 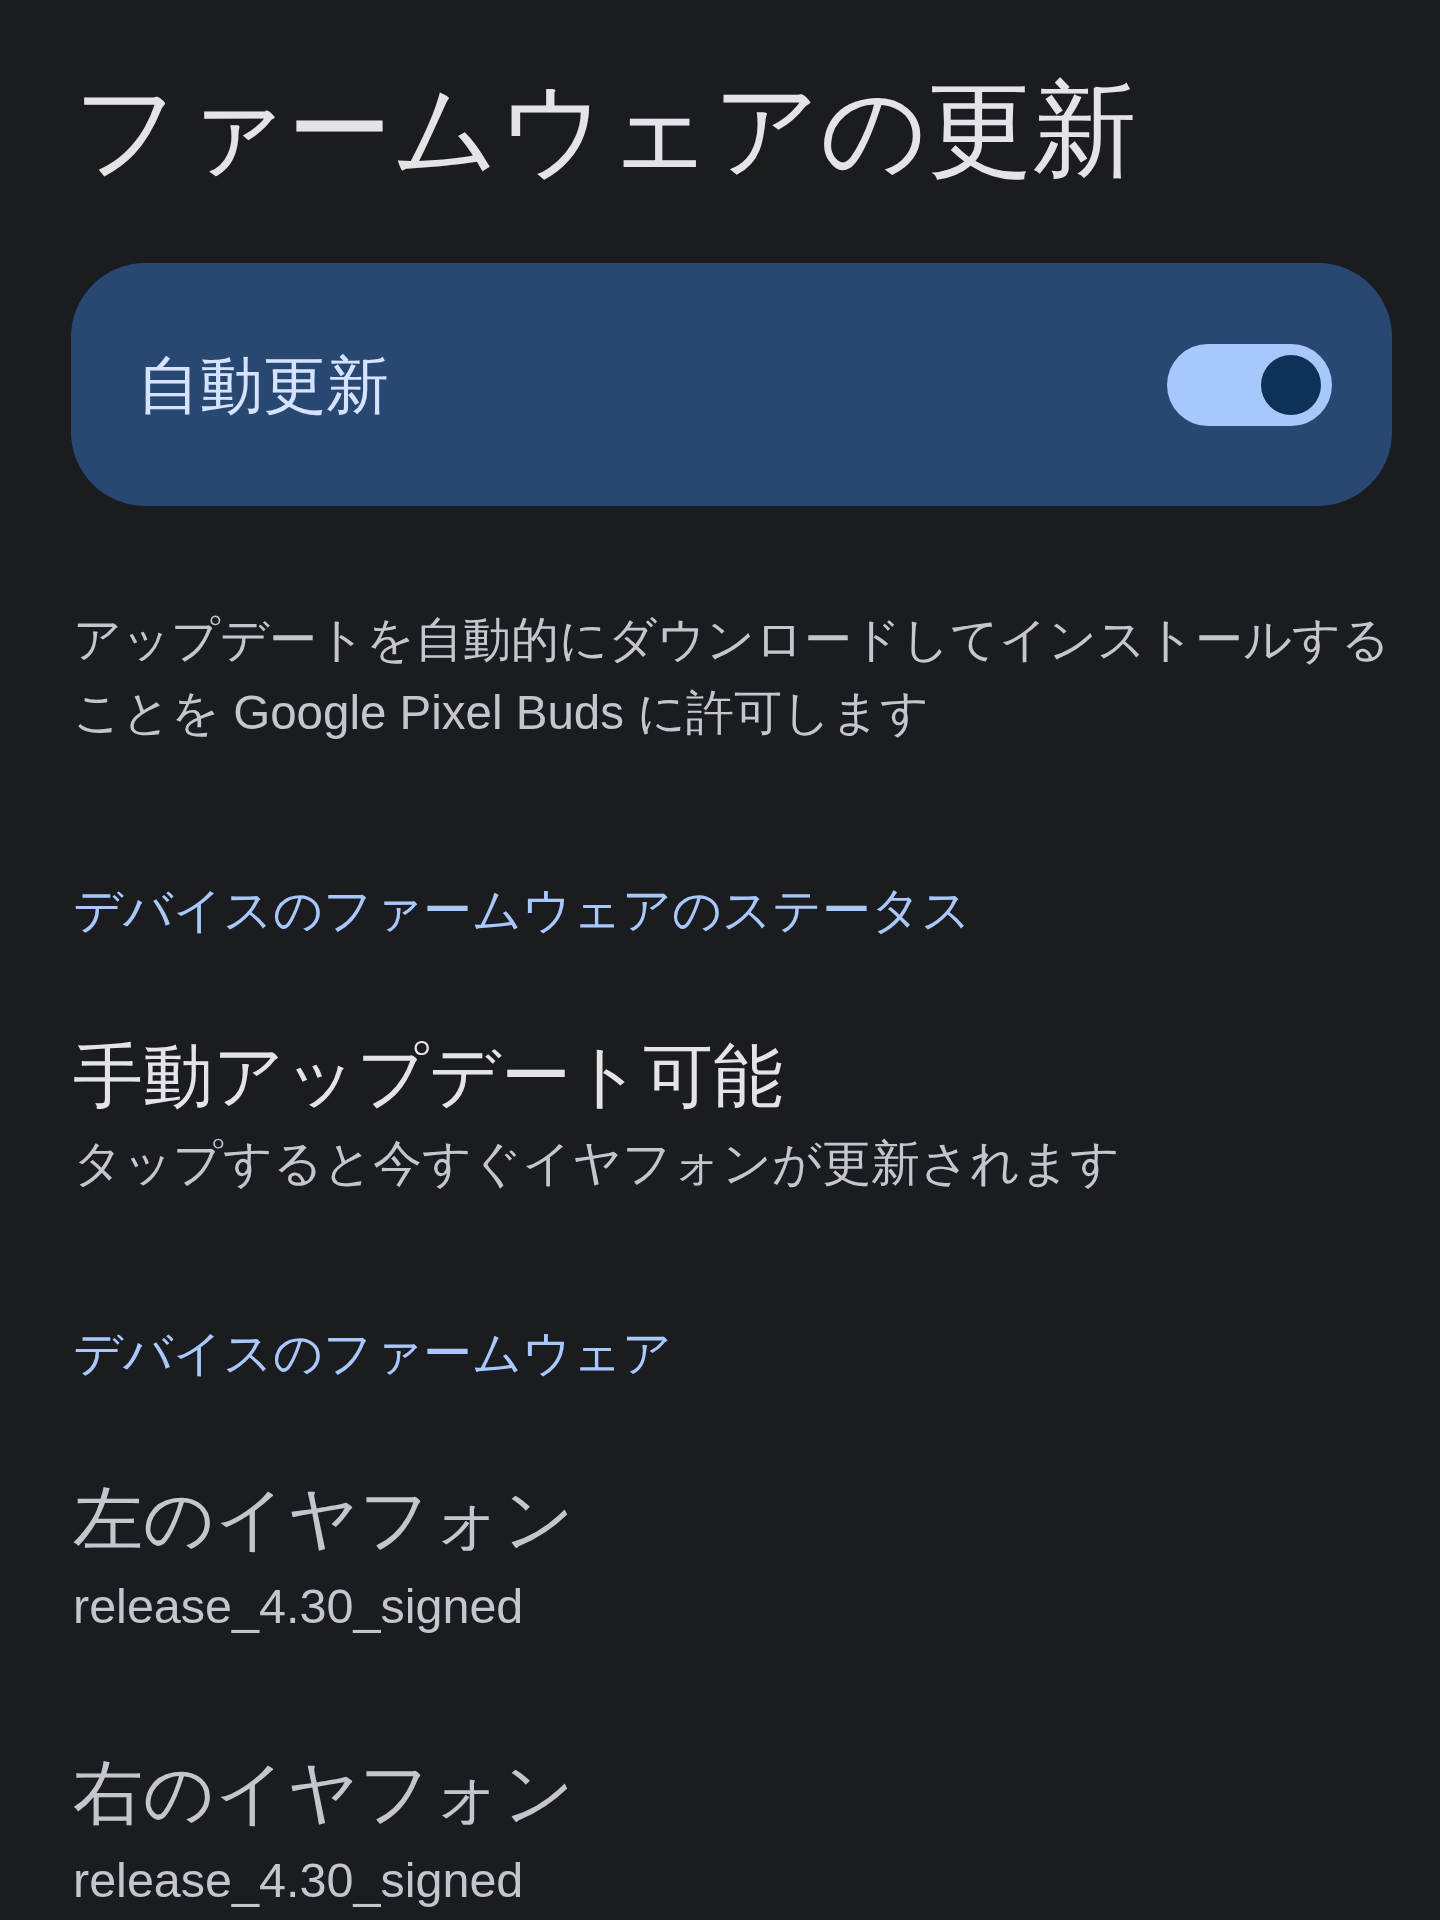 What do you see at coordinates (263, 385) in the screenshot?
I see `setting-label: 自動更新` at bounding box center [263, 385].